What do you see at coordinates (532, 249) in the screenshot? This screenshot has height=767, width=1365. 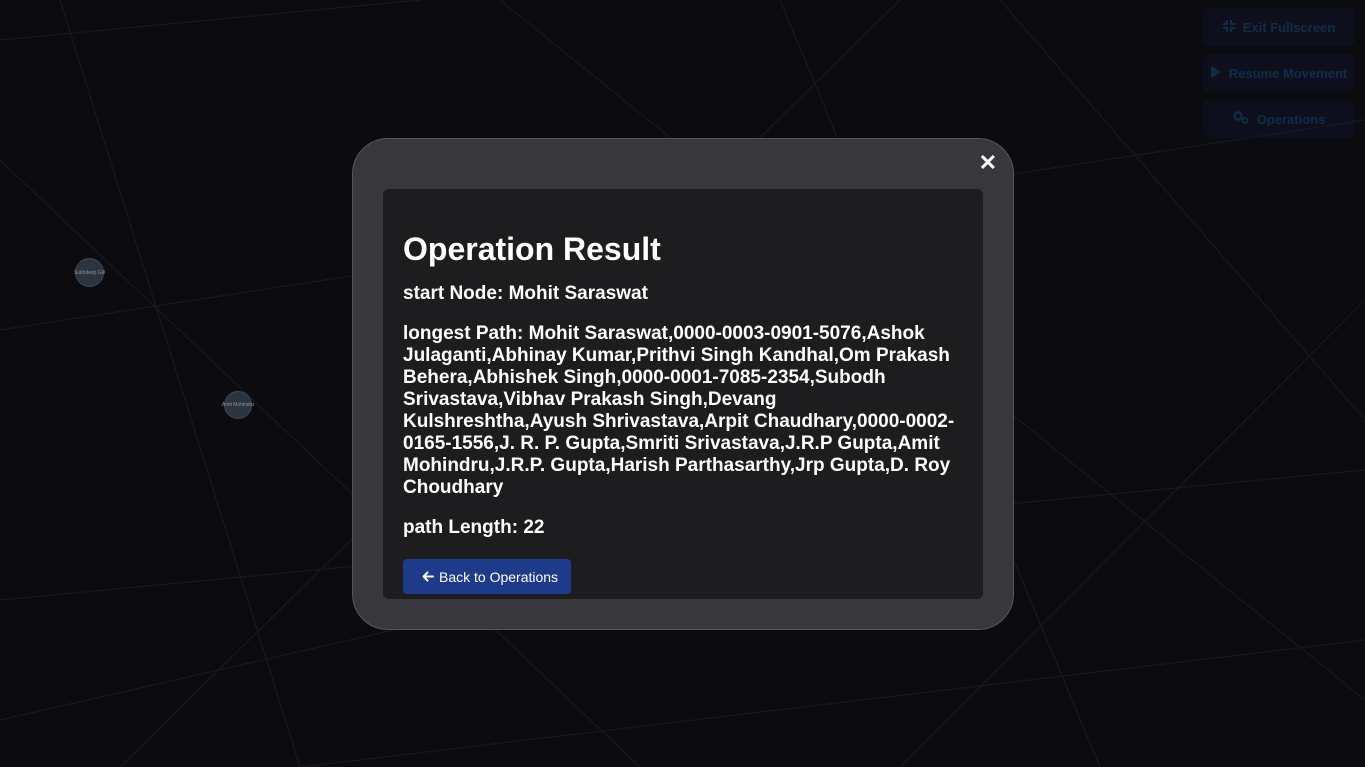 I see `modal-title: Operation Result` at bounding box center [532, 249].